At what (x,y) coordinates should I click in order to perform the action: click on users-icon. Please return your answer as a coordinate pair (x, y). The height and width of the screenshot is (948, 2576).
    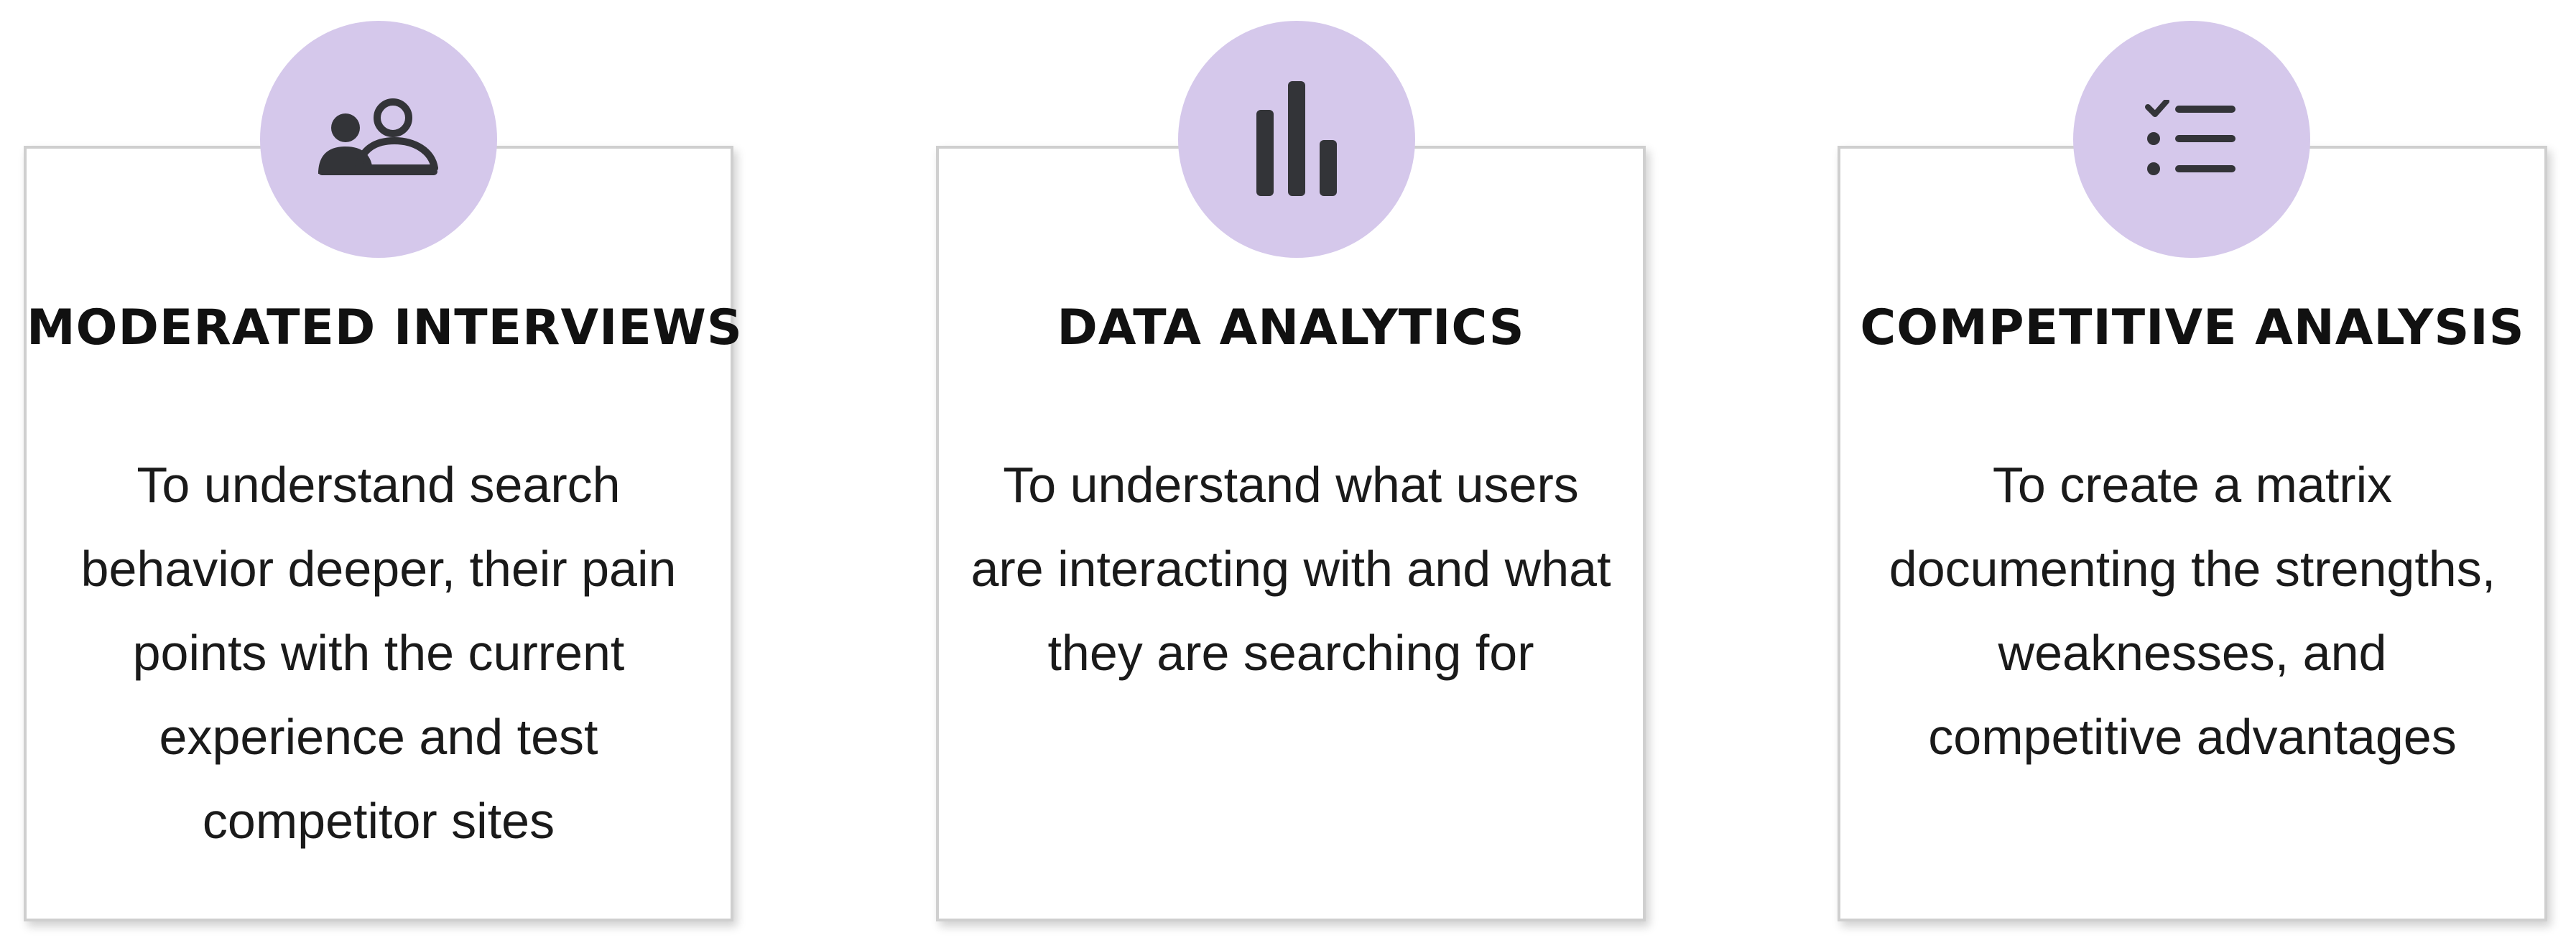
    Looking at the image, I should click on (378, 136).